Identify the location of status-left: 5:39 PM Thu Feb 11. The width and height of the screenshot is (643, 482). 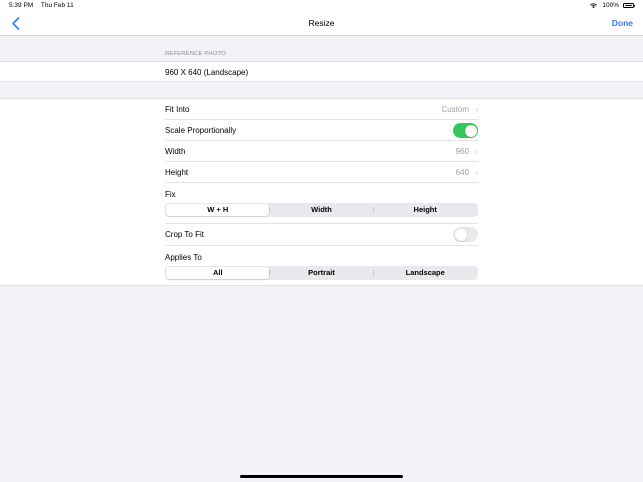
(44, 5).